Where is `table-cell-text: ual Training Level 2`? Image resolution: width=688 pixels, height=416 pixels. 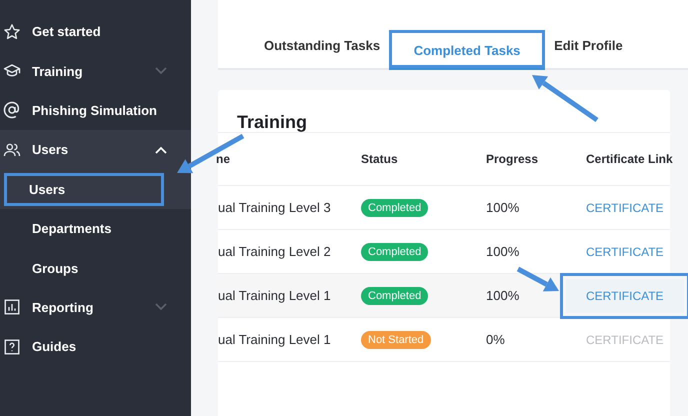 table-cell-text: ual Training Level 2 is located at coordinates (275, 251).